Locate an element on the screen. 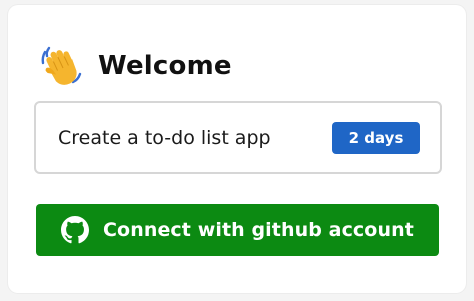  welcome-header: Welcome is located at coordinates (135, 66).